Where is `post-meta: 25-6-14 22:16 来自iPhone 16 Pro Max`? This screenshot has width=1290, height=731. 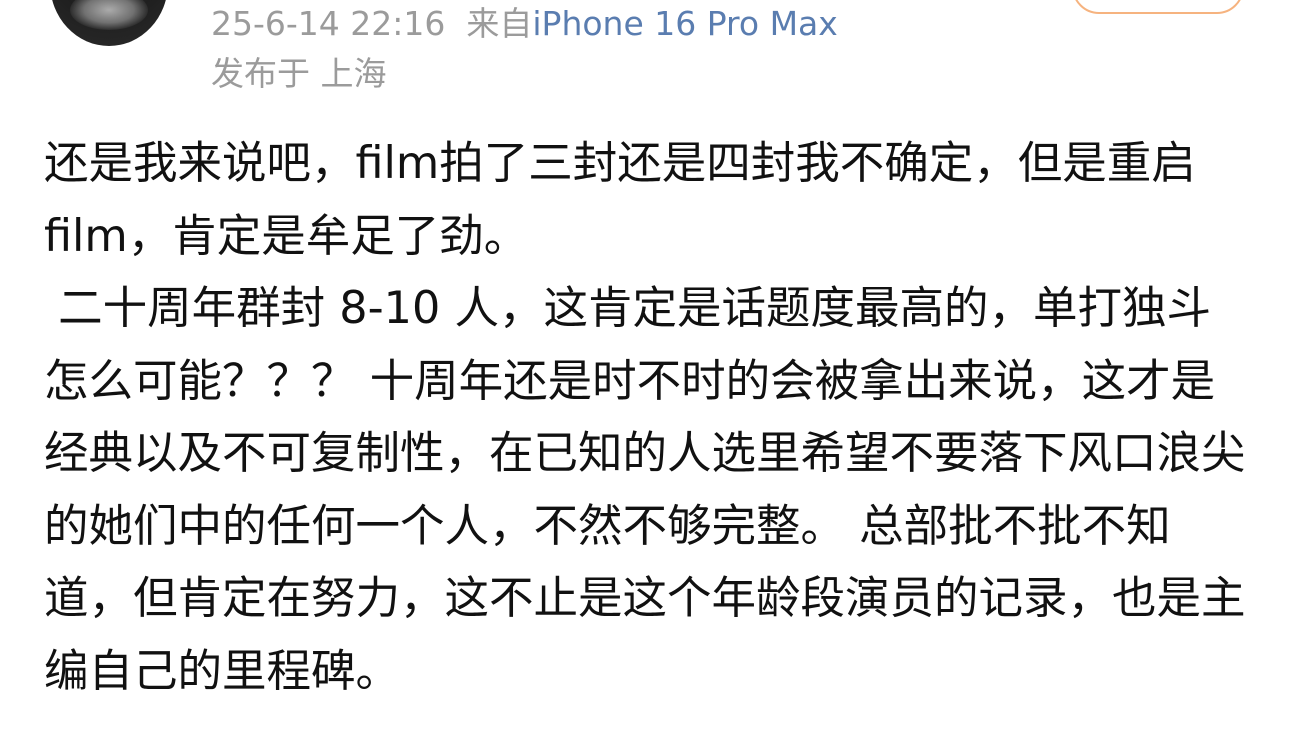
post-meta: 25-6-14 22:16 来自iPhone 16 Pro Max is located at coordinates (524, 24).